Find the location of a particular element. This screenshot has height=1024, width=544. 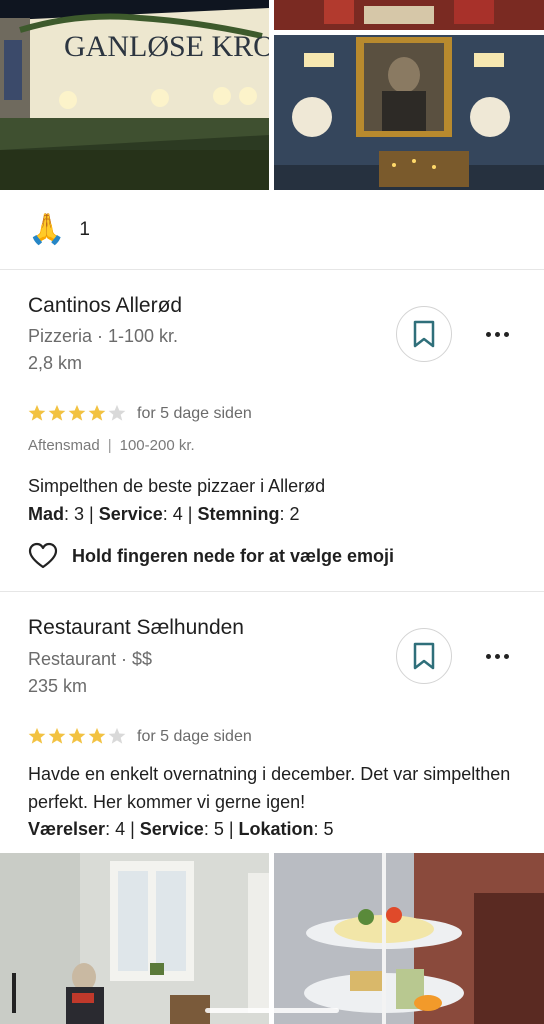

like-row: Hold fingeren nede for at vælge emoji is located at coordinates (211, 556).